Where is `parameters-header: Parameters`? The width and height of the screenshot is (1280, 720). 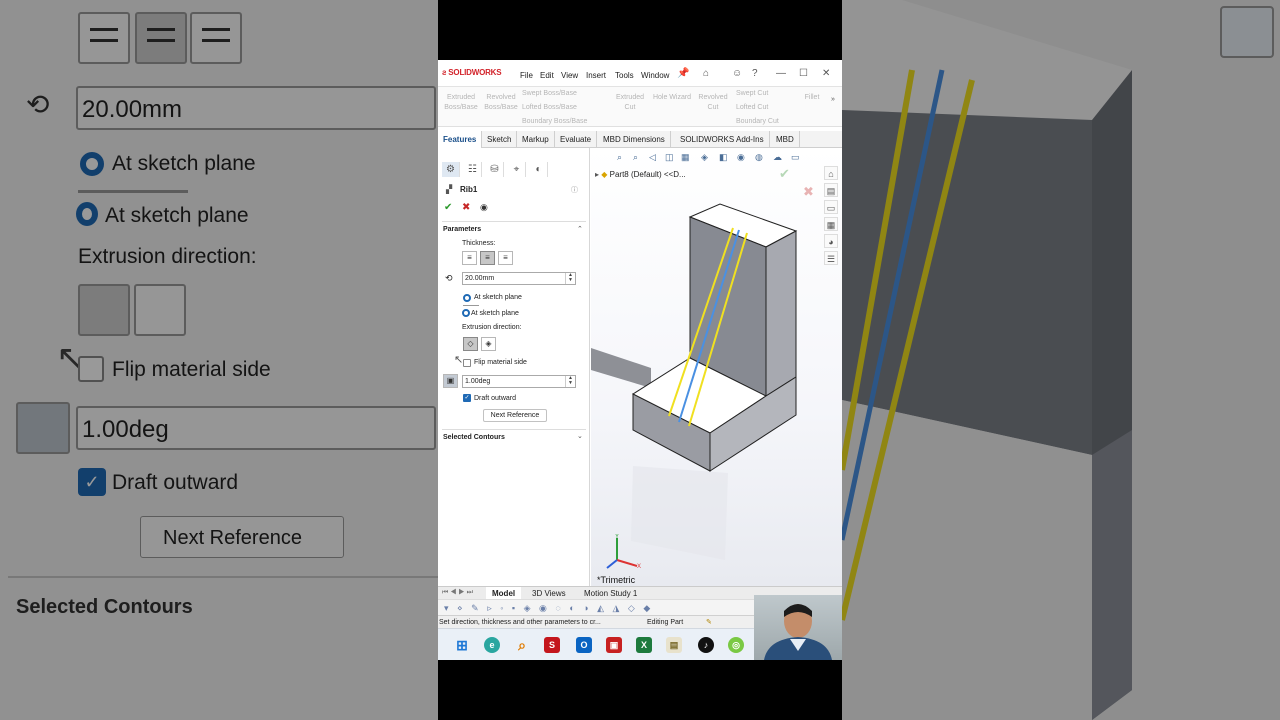 parameters-header: Parameters is located at coordinates (462, 229).